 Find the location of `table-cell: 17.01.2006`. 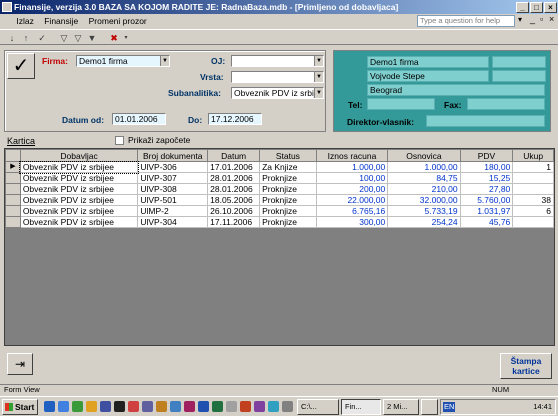

table-cell: 17.01.2006 is located at coordinates (234, 167).